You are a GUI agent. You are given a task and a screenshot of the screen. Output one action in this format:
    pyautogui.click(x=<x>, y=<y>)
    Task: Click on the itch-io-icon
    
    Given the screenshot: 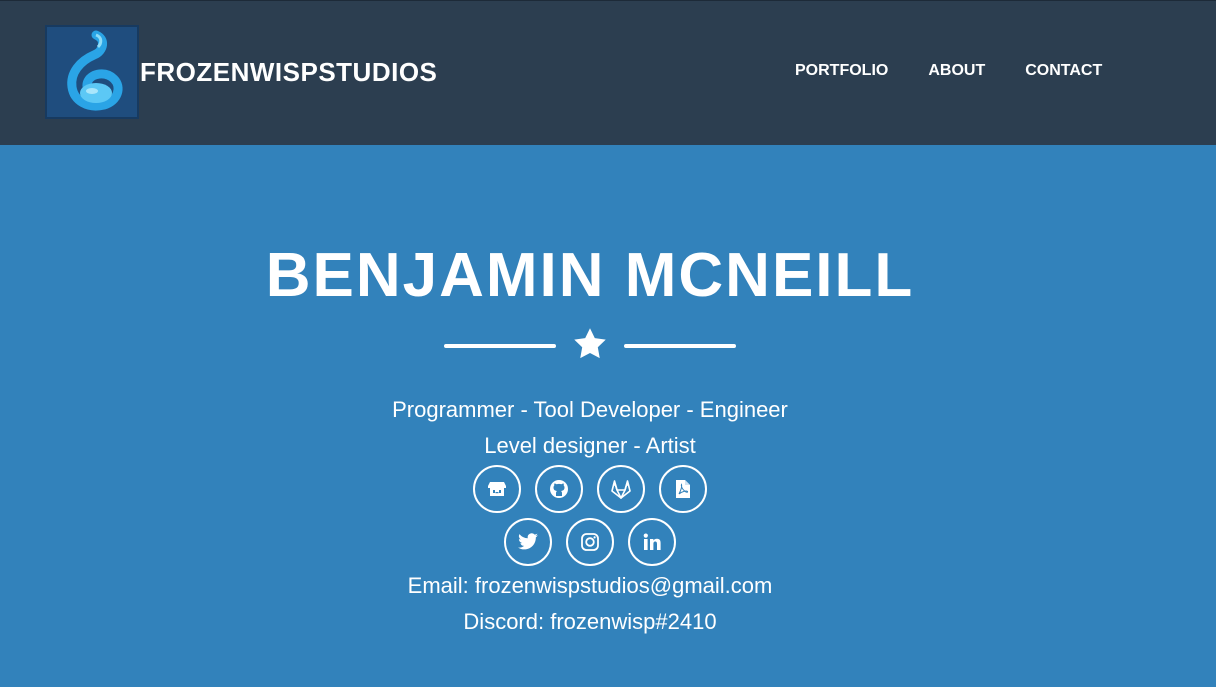 What is the action you would take?
    pyautogui.click(x=497, y=489)
    